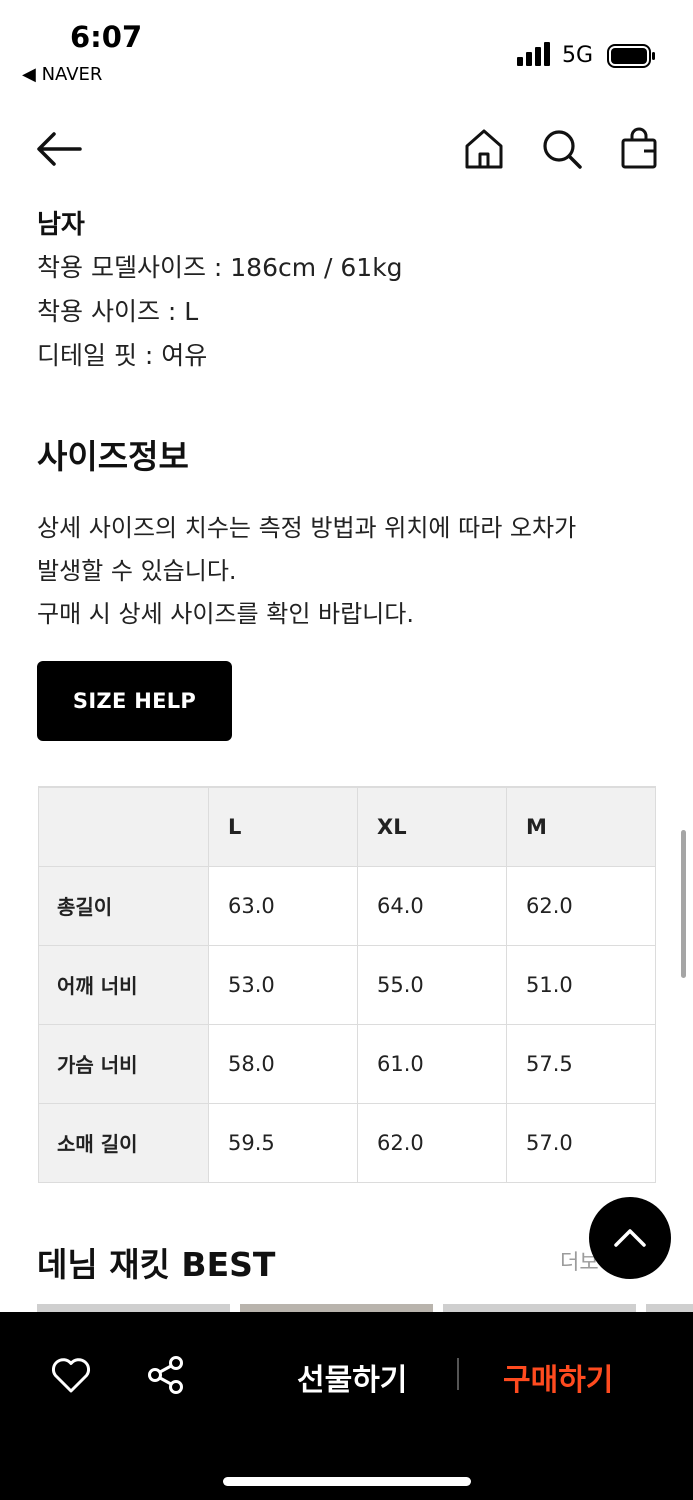 This screenshot has width=693, height=1500. Describe the element at coordinates (352, 1377) in the screenshot. I see `gift-button: 선물하기` at that location.